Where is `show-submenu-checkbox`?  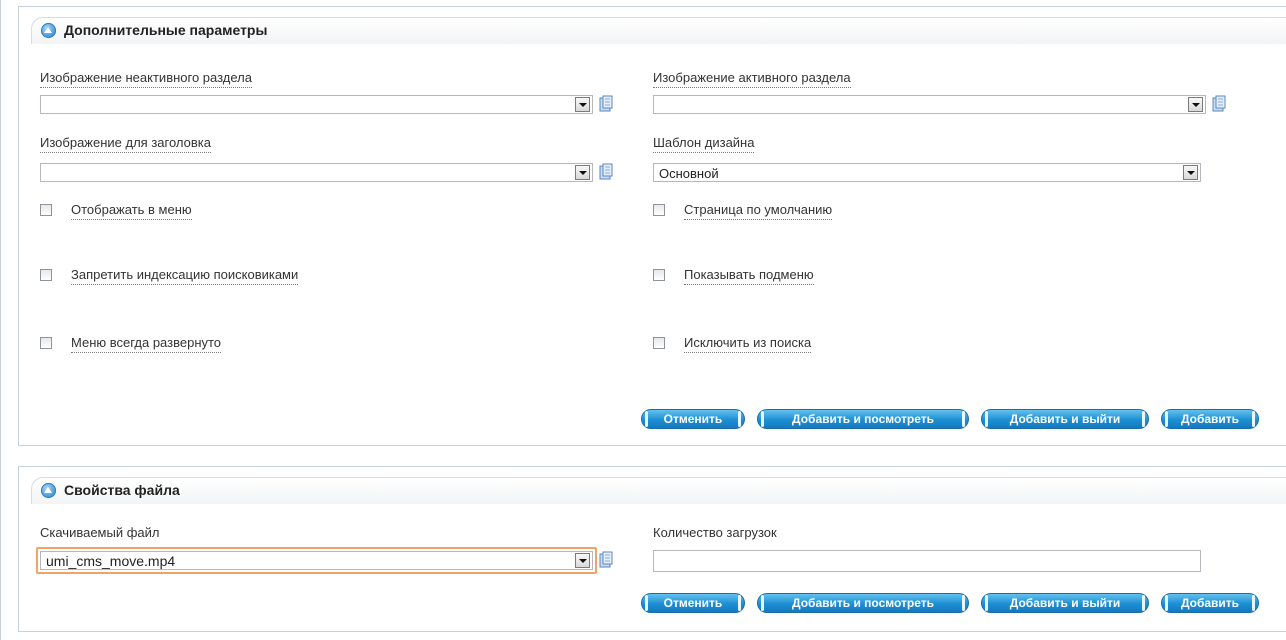 show-submenu-checkbox is located at coordinates (659, 275).